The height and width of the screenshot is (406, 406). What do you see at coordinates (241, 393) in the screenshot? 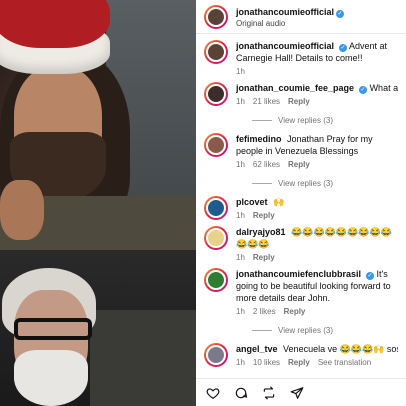
I see `comment-icon` at bounding box center [241, 393].